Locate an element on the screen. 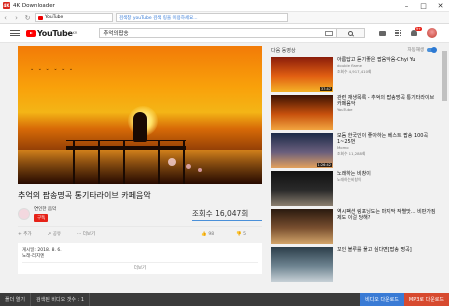 The height and width of the screenshot is (306, 449). sea-water is located at coordinates (140, 167).